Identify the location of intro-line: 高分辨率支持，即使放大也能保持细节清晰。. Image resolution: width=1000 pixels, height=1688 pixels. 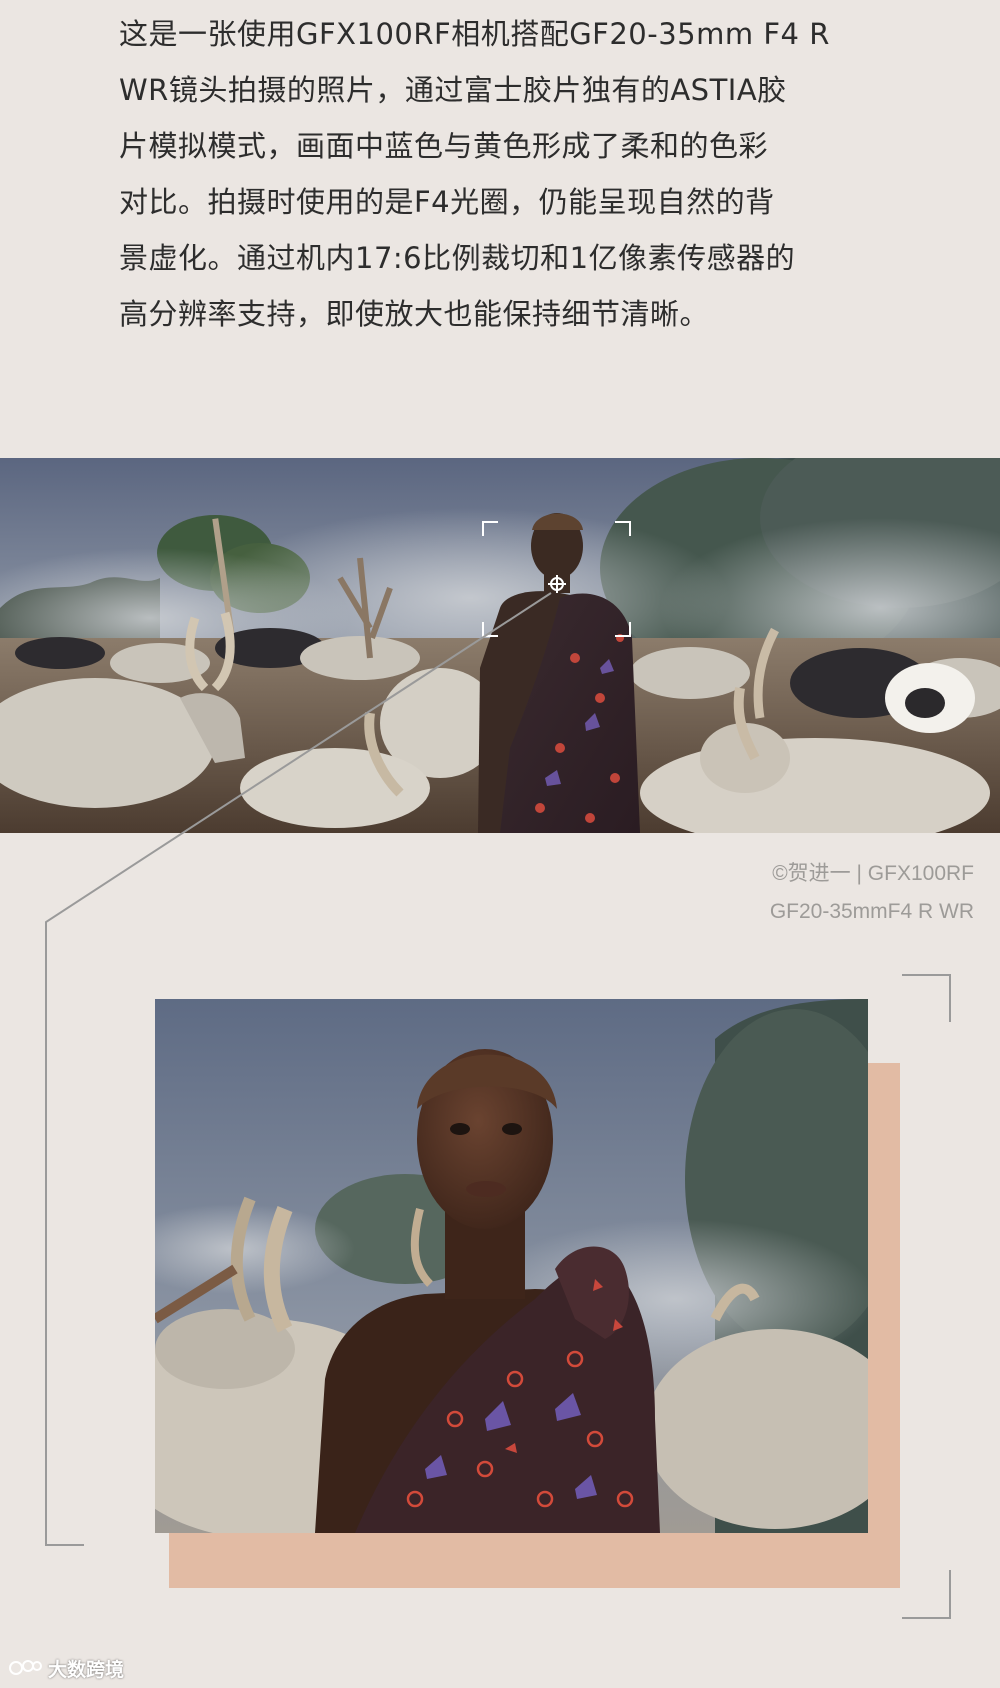
(414, 314).